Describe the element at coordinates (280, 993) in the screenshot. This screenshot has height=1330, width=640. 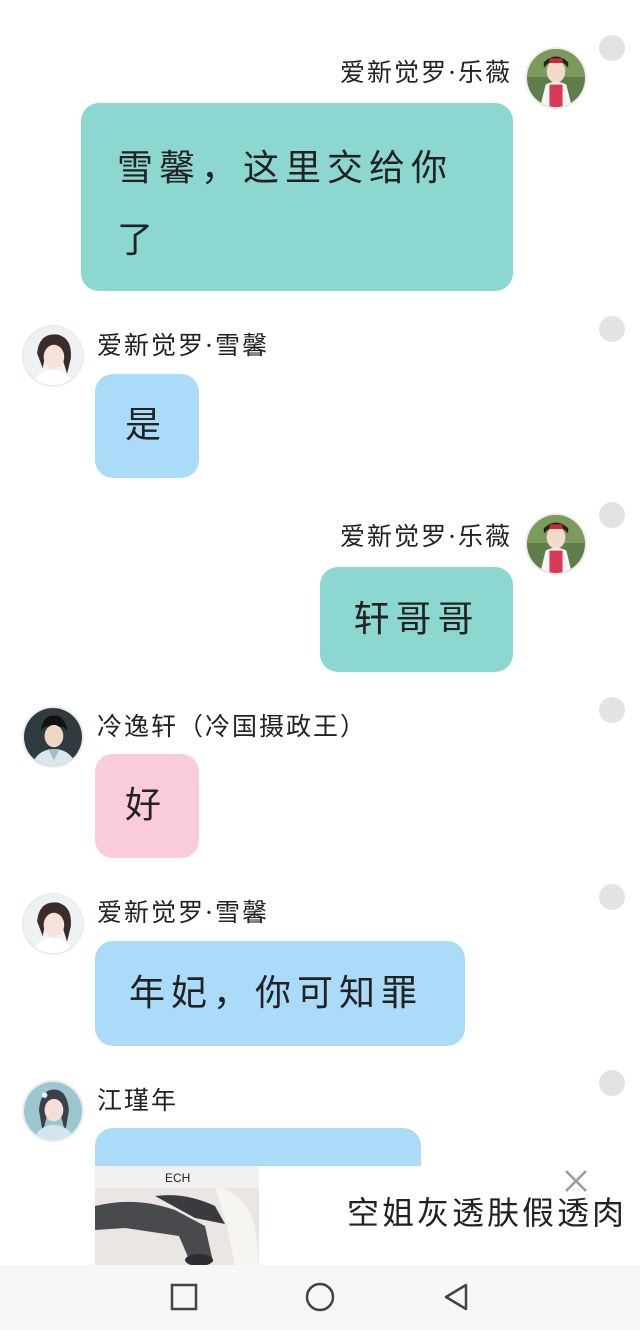
I see `message-bubble: 年妃，你可知罪` at that location.